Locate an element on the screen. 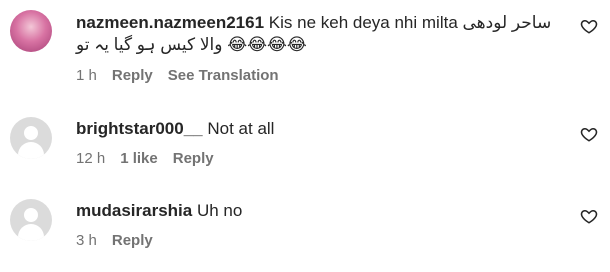  comment-text: Uh no is located at coordinates (219, 210).